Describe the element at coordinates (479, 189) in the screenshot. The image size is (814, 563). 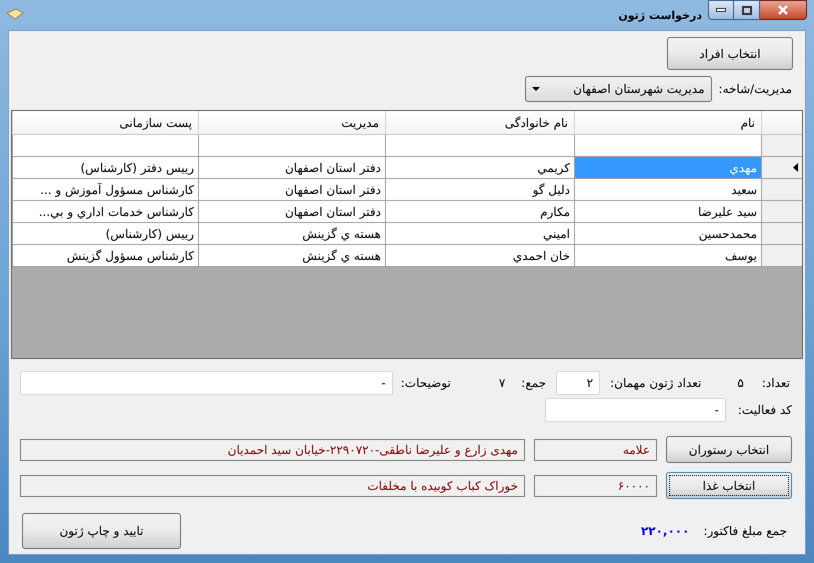
I see `table-cell: دليل گو` at that location.